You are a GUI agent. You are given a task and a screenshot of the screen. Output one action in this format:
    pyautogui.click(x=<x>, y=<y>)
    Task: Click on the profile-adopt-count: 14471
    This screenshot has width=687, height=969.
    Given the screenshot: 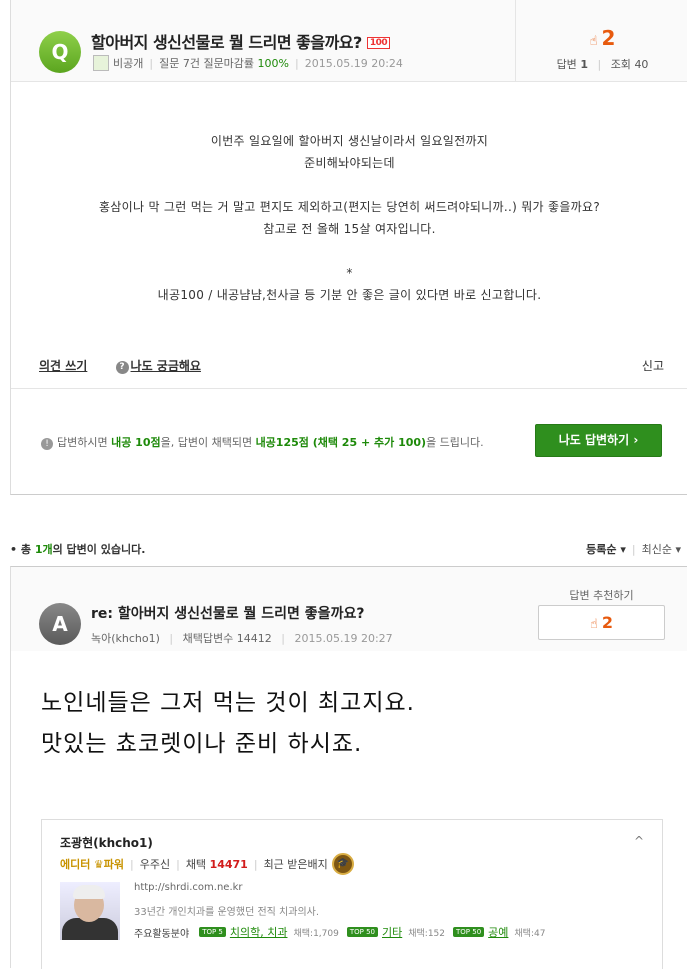 What is the action you would take?
    pyautogui.click(x=228, y=864)
    